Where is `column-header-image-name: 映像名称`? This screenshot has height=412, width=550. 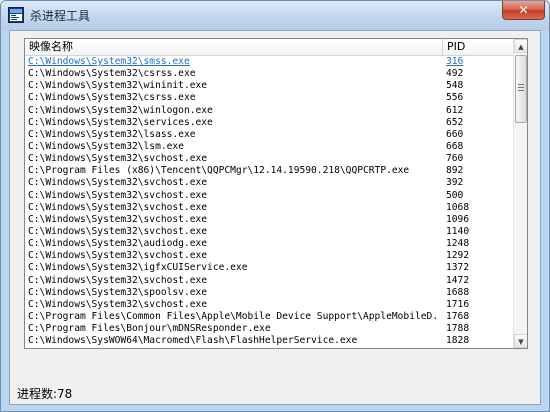
column-header-image-name: 映像名称 is located at coordinates (234, 47).